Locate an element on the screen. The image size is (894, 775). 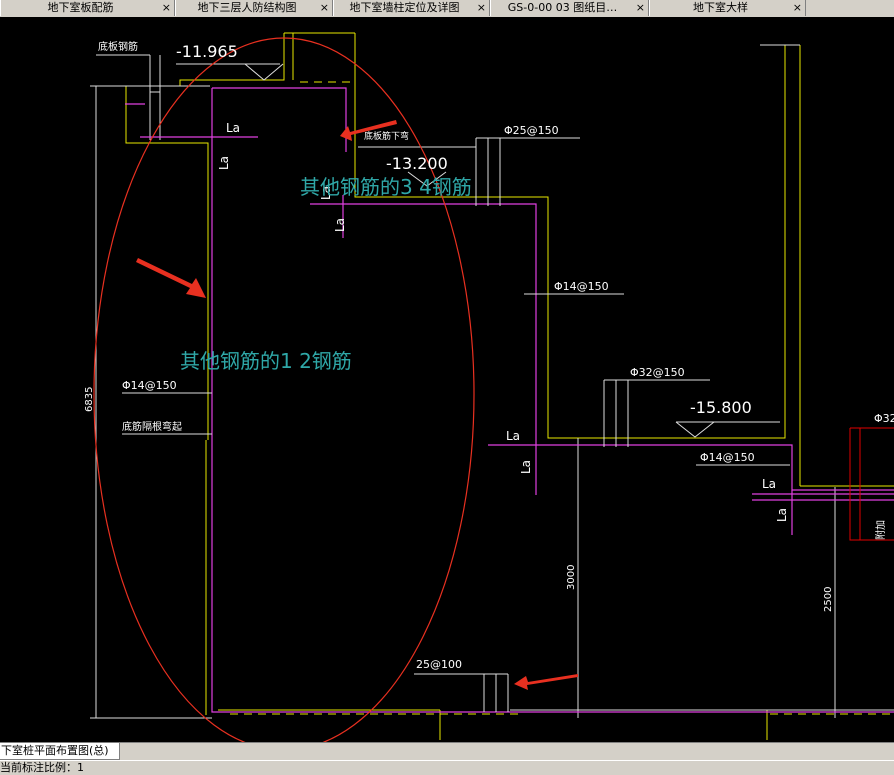
rebar-label: 底板钢筋 is located at coordinates (118, 46).